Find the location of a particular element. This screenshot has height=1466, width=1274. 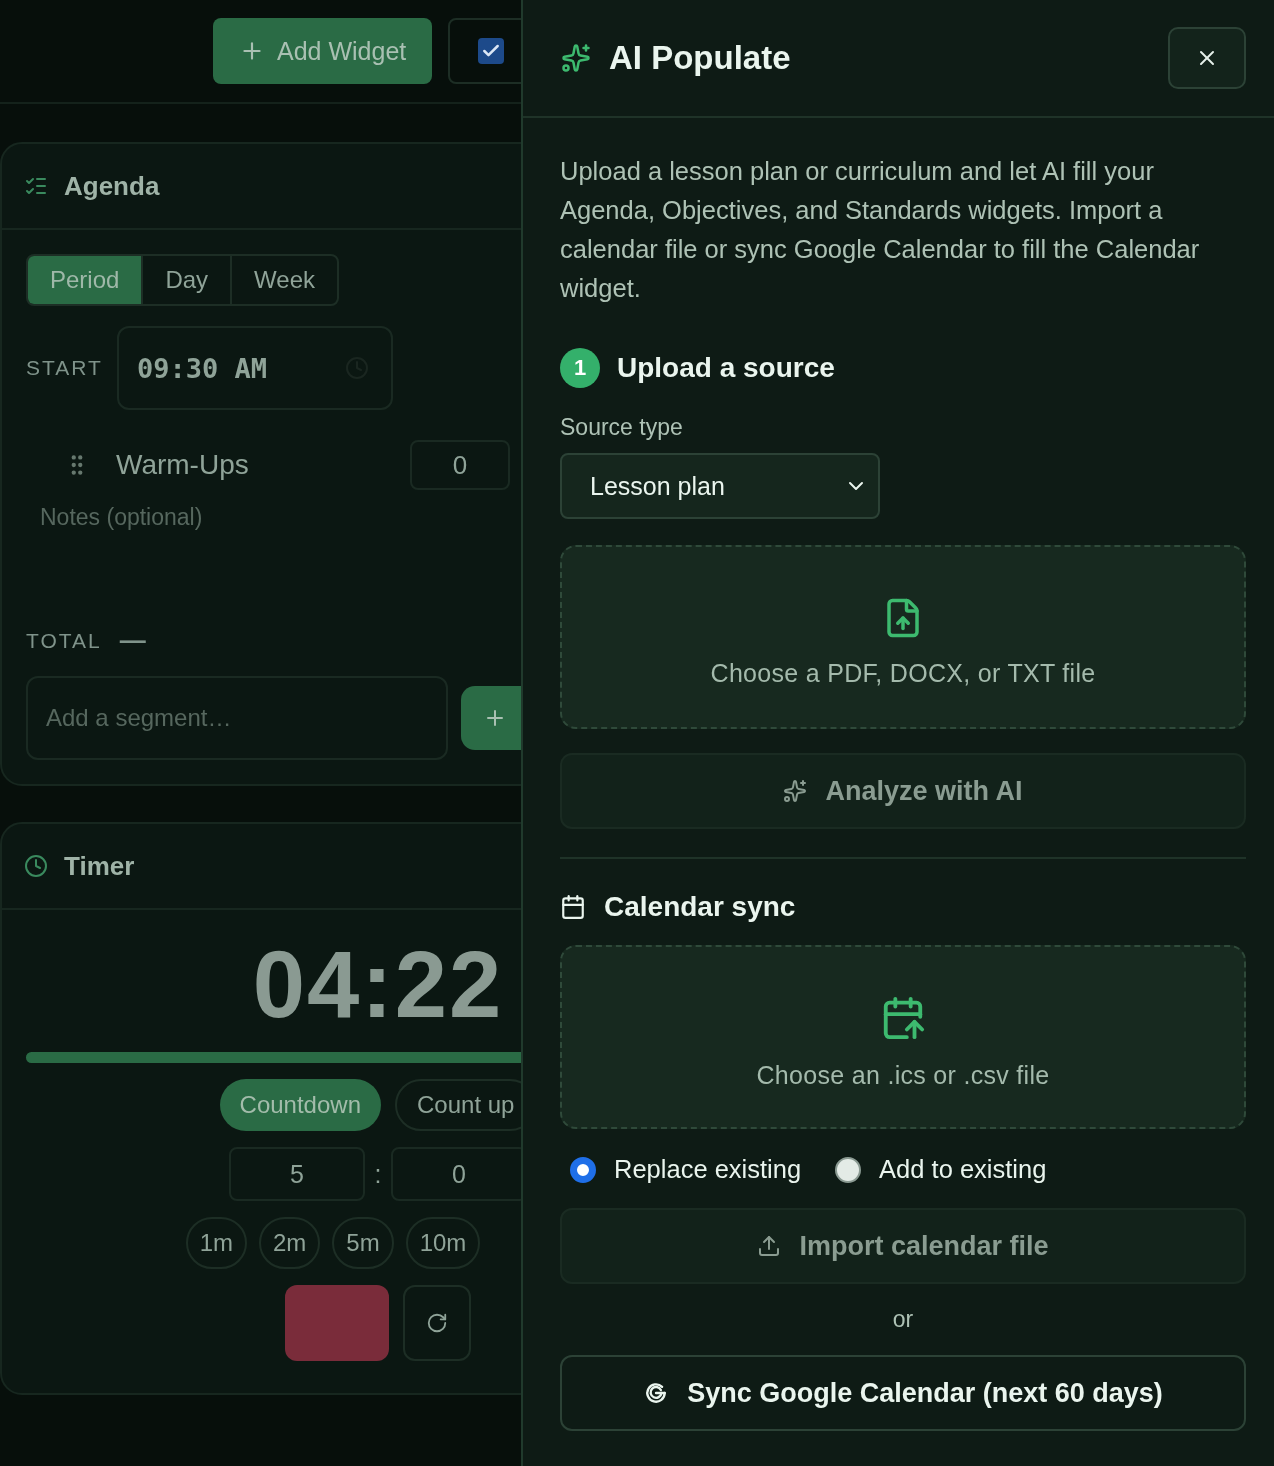

source-type-select: Lesson plan is located at coordinates (720, 486).